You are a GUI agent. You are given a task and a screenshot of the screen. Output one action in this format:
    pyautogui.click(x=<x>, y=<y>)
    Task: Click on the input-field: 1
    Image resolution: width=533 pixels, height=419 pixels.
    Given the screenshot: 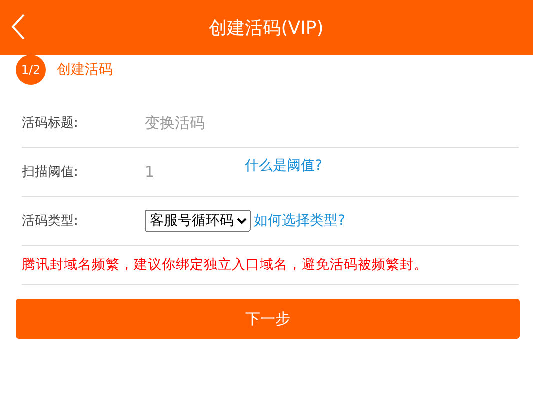 What is the action you would take?
    pyautogui.click(x=190, y=172)
    